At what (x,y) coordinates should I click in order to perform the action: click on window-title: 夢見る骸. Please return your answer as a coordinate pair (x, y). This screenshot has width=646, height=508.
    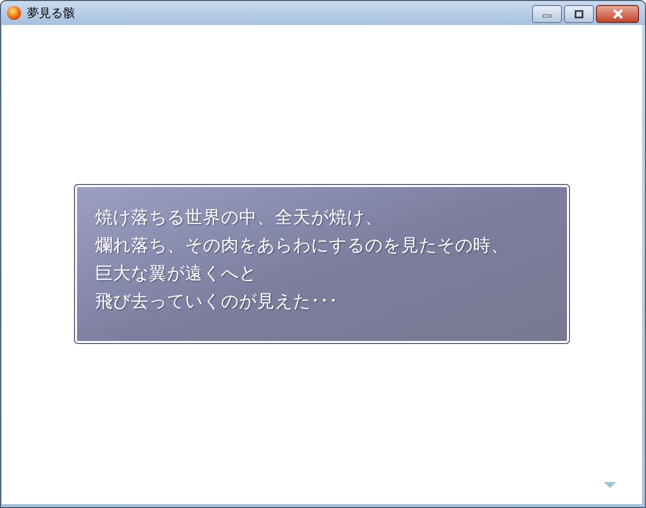
    Looking at the image, I should click on (51, 13).